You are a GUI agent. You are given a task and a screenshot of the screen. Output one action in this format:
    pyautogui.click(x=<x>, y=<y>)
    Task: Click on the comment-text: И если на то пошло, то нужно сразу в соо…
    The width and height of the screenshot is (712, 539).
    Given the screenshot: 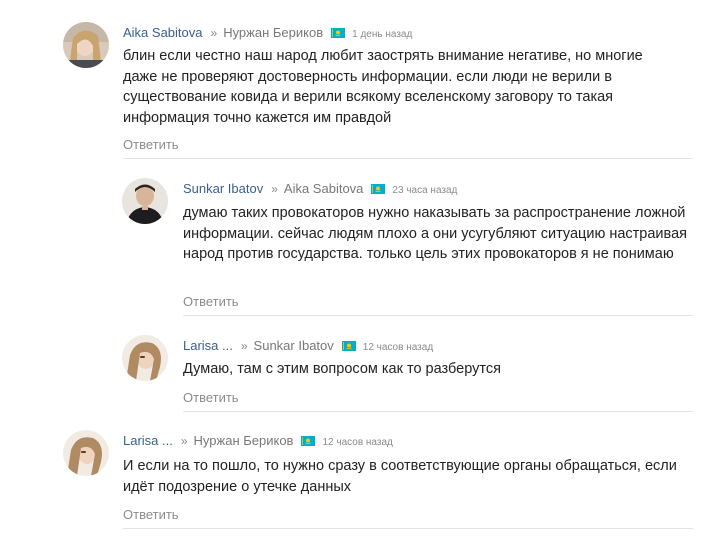 What is the action you would take?
    pyautogui.click(x=400, y=476)
    